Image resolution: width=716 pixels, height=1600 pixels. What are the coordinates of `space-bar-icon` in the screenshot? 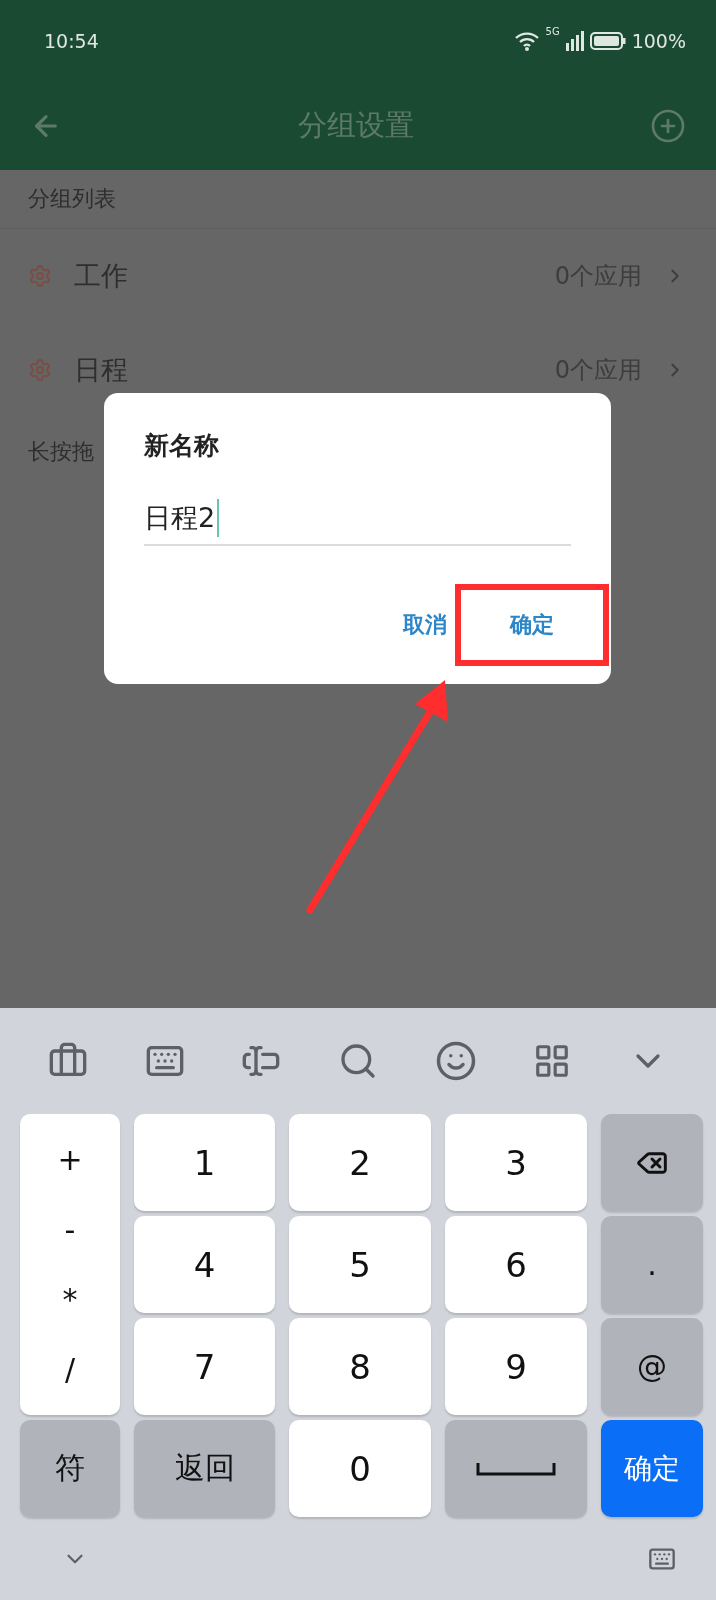 It's located at (516, 1468).